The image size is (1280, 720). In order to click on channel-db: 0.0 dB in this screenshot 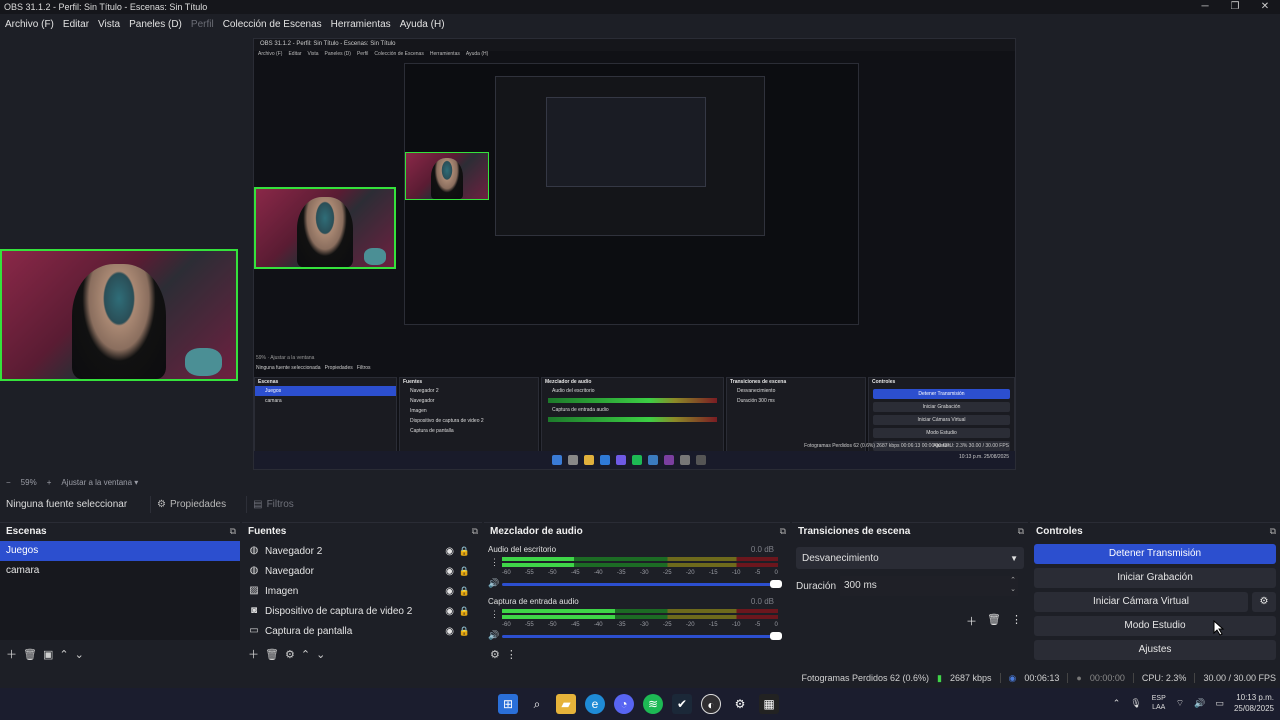, I will do `click(762, 601)`.